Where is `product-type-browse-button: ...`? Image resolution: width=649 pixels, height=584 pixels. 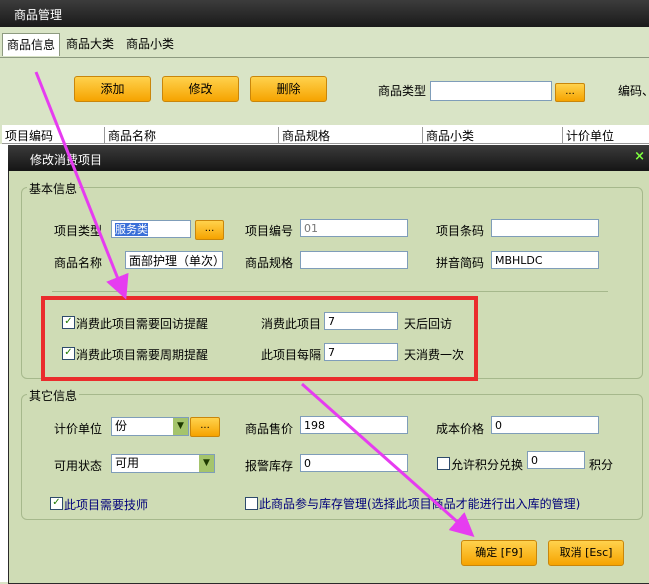 product-type-browse-button: ... is located at coordinates (570, 92).